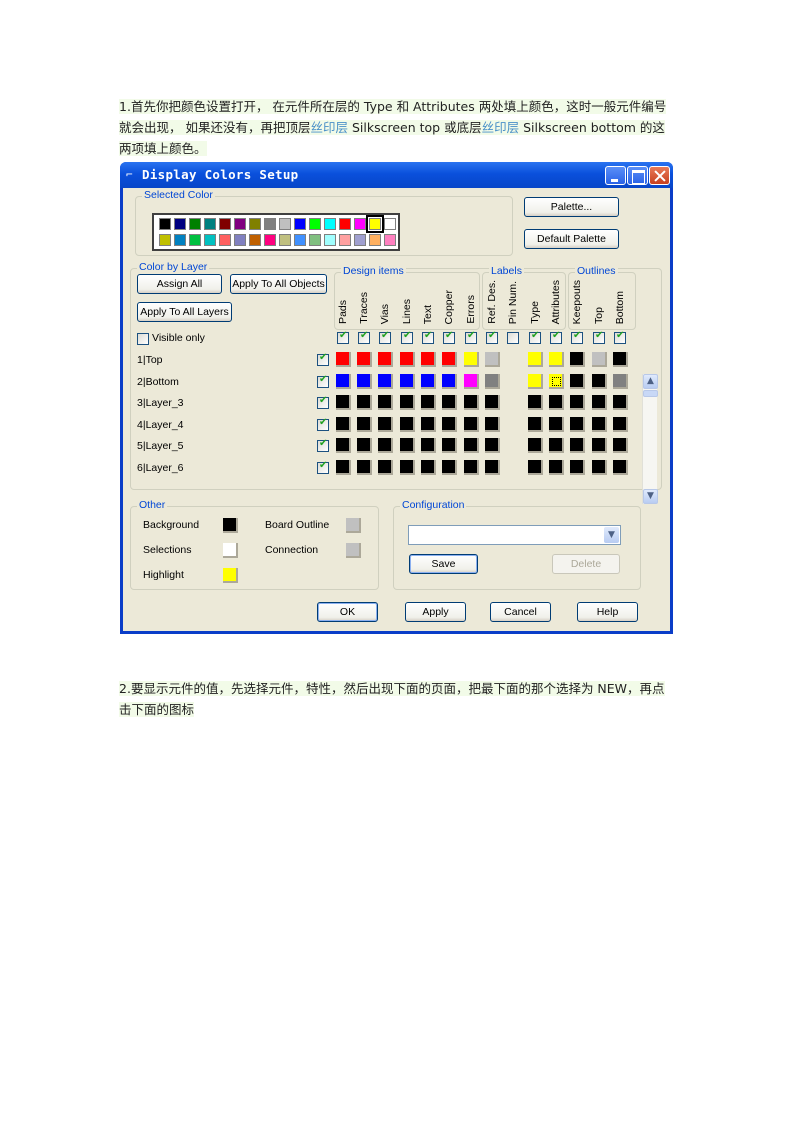 Image resolution: width=793 pixels, height=1122 pixels. What do you see at coordinates (514, 535) in the screenshot?
I see `configuration-select: ▼` at bounding box center [514, 535].